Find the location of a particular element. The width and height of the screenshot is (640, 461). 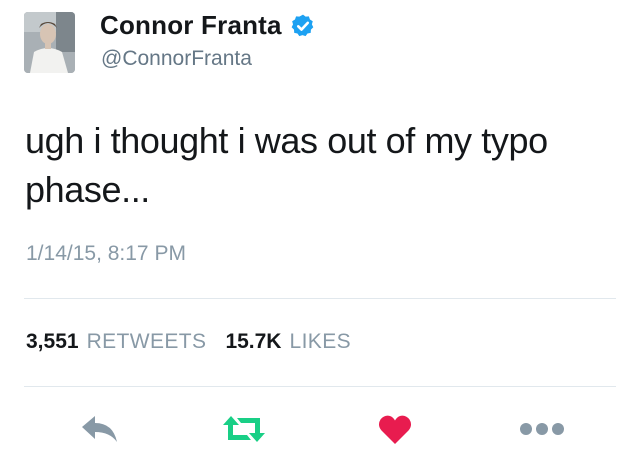

reply-icon is located at coordinates (100, 429).